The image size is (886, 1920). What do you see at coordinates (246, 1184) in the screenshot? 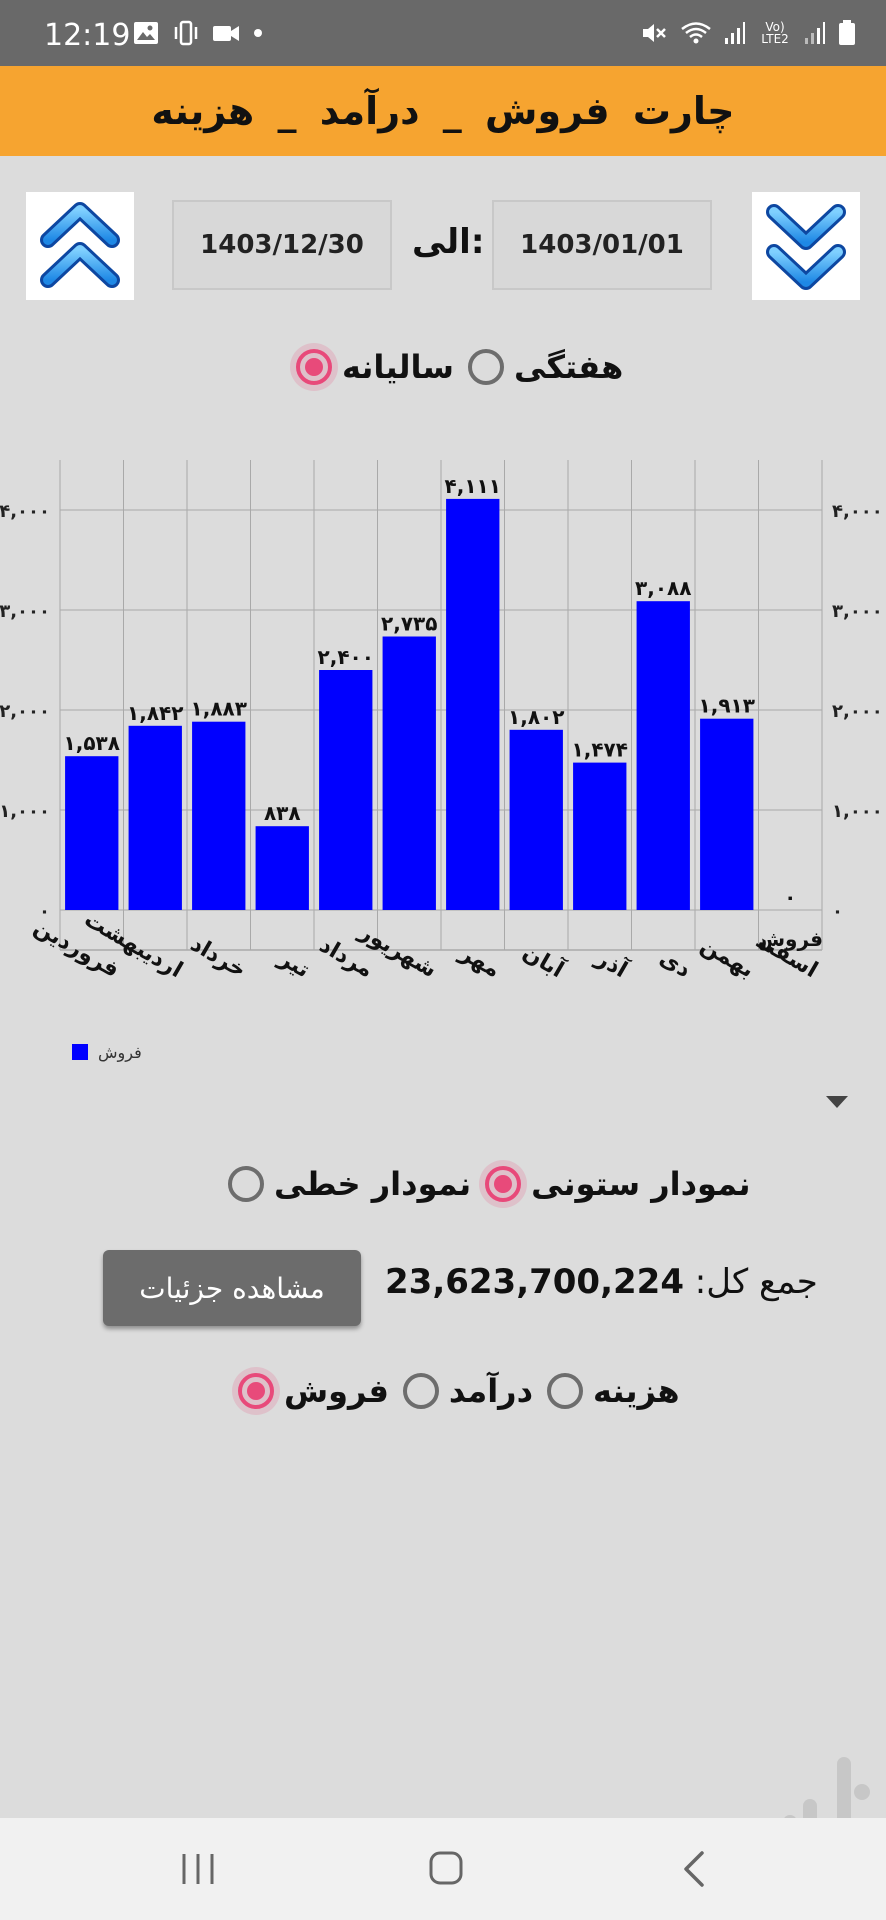
I see `chart-line-radio` at bounding box center [246, 1184].